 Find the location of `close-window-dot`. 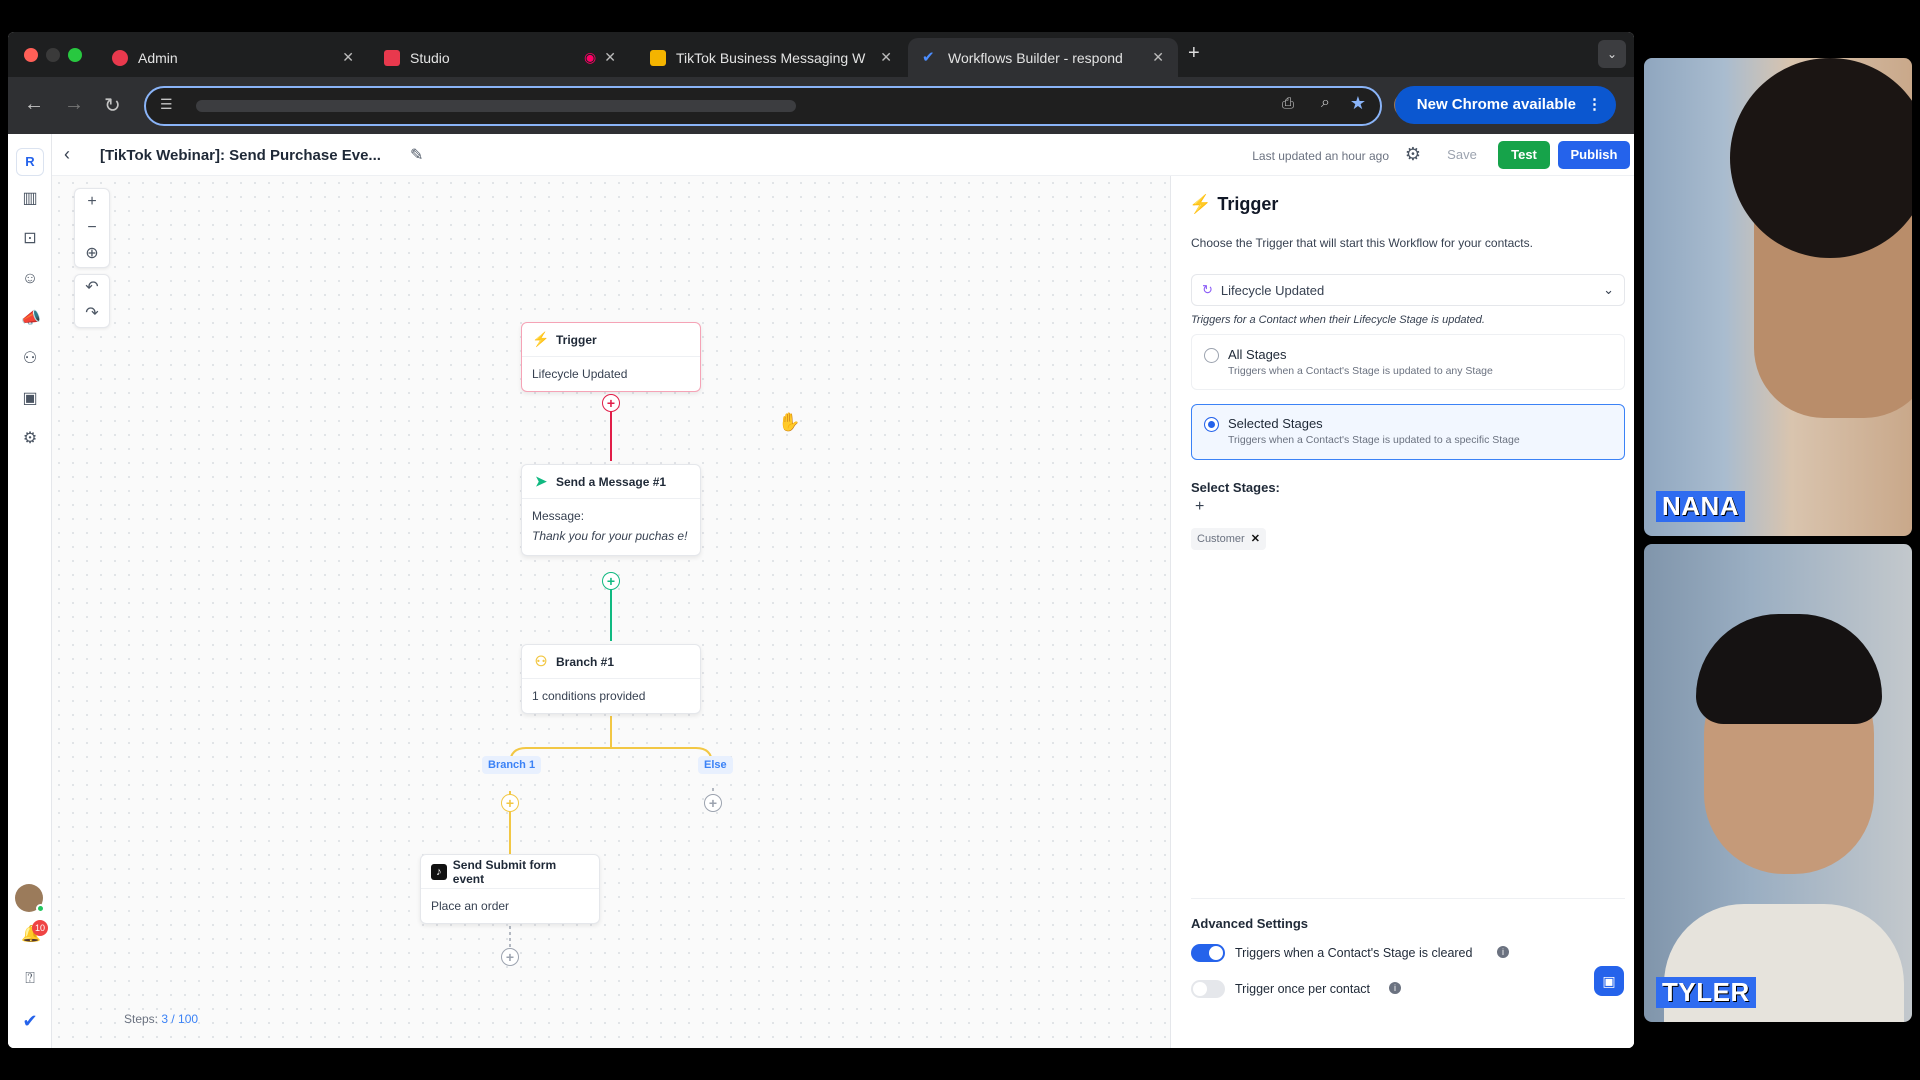

close-window-dot is located at coordinates (31, 55).